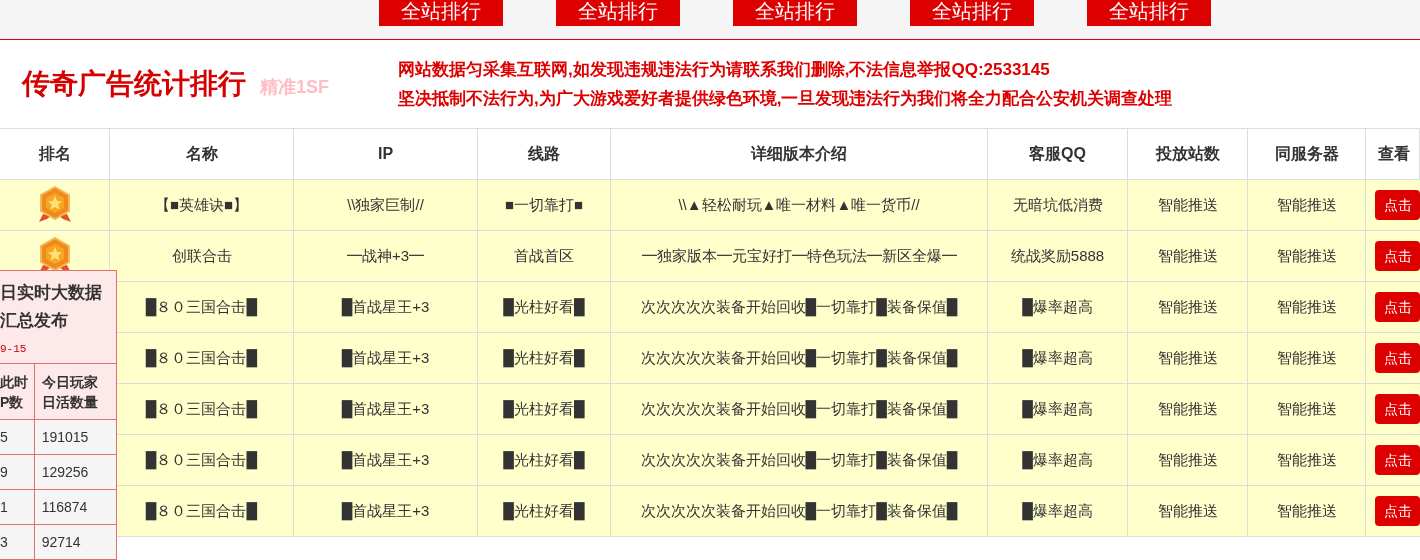 This screenshot has height=560, width=1420. I want to click on panel-cell-text: 116874, so click(64, 507).